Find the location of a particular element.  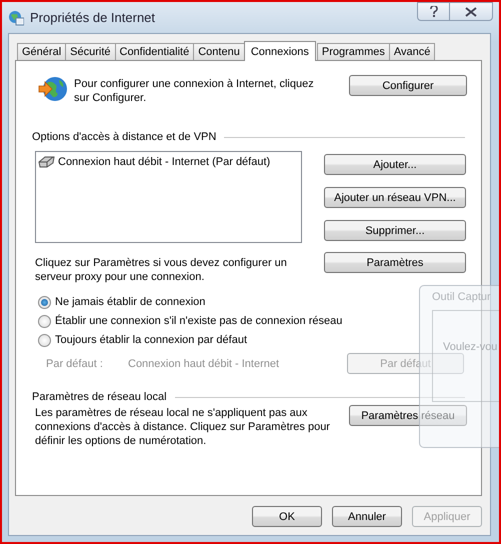

app-icon is located at coordinates (16, 18).